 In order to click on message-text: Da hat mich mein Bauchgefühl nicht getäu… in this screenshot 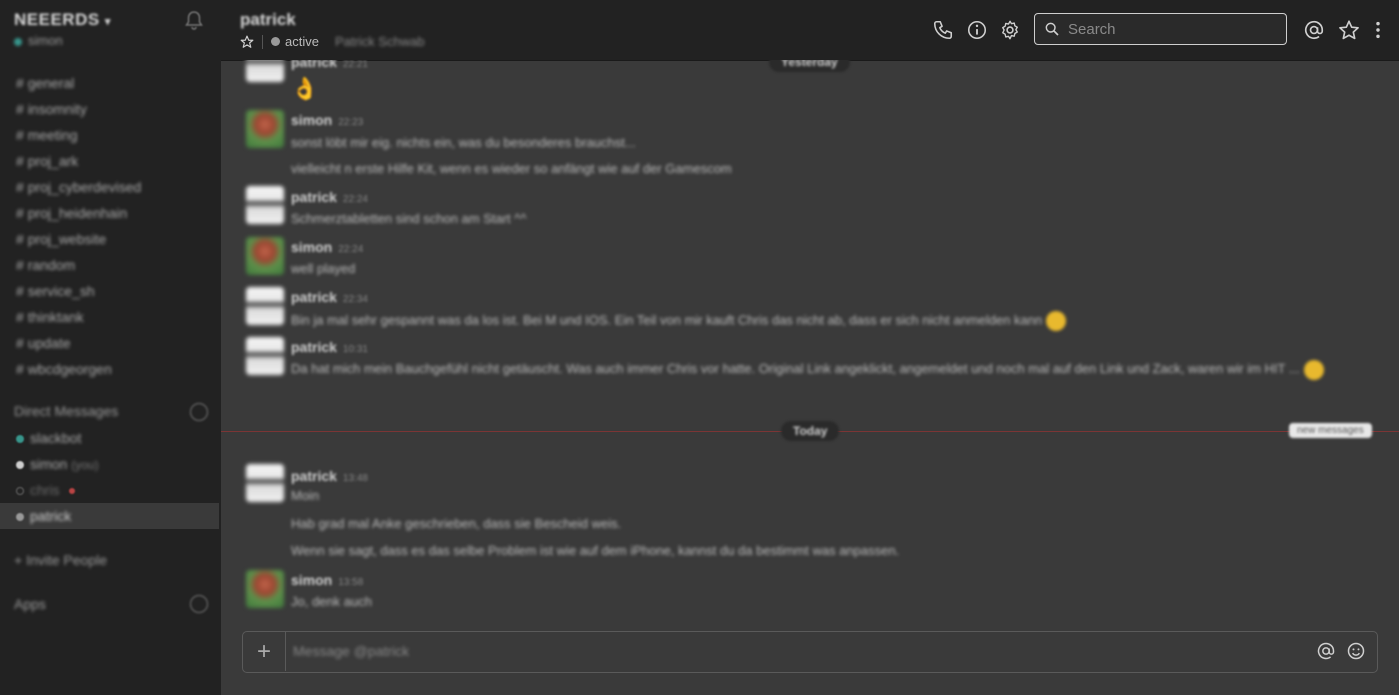, I will do `click(833, 369)`.